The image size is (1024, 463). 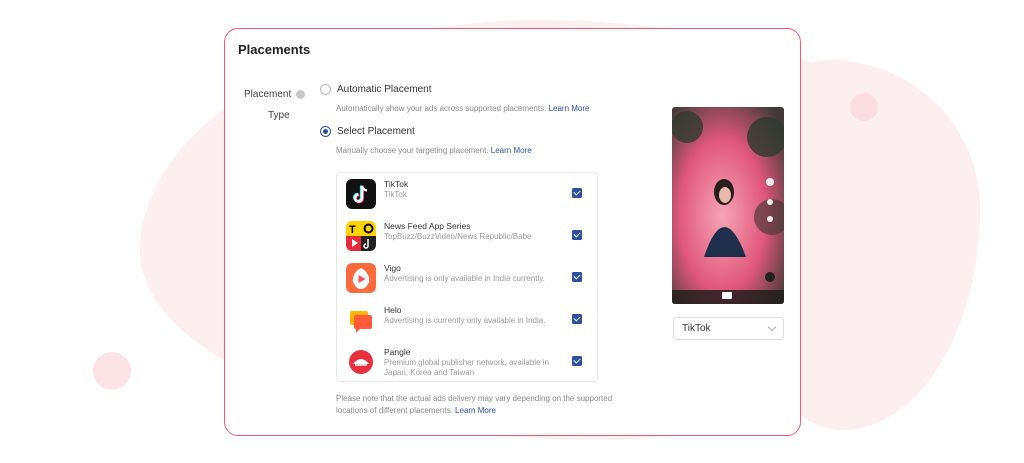 What do you see at coordinates (392, 268) in the screenshot?
I see `placement-name: Vigo` at bounding box center [392, 268].